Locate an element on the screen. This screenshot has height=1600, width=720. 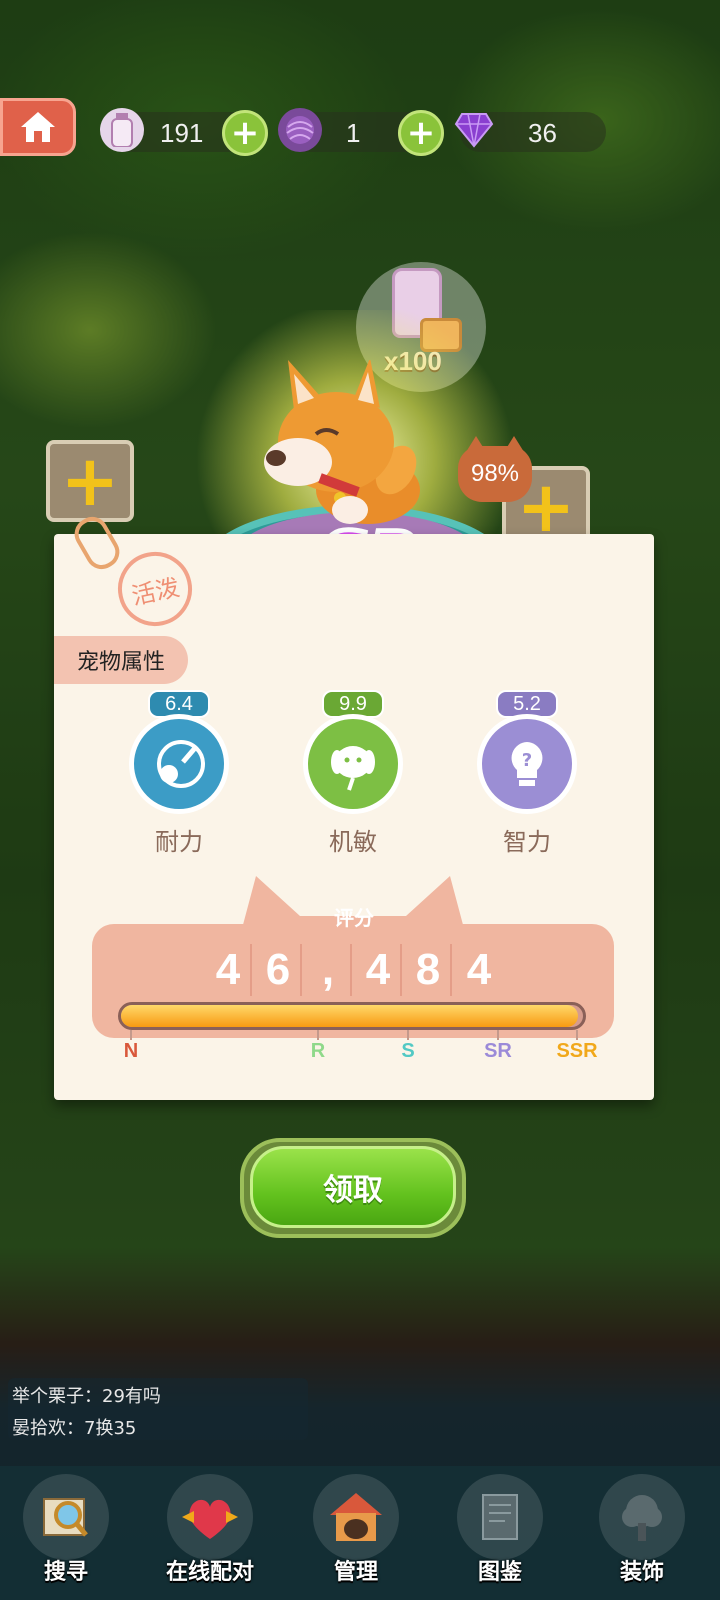
nav-catalog: 图鉴 is located at coordinates (500, 1534).